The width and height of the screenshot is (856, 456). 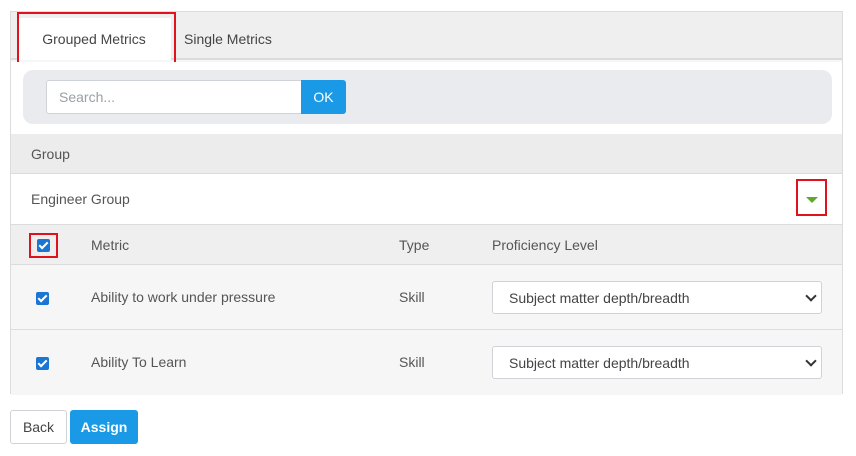 I want to click on metric-name: Ability to work under pressure, so click(x=183, y=297).